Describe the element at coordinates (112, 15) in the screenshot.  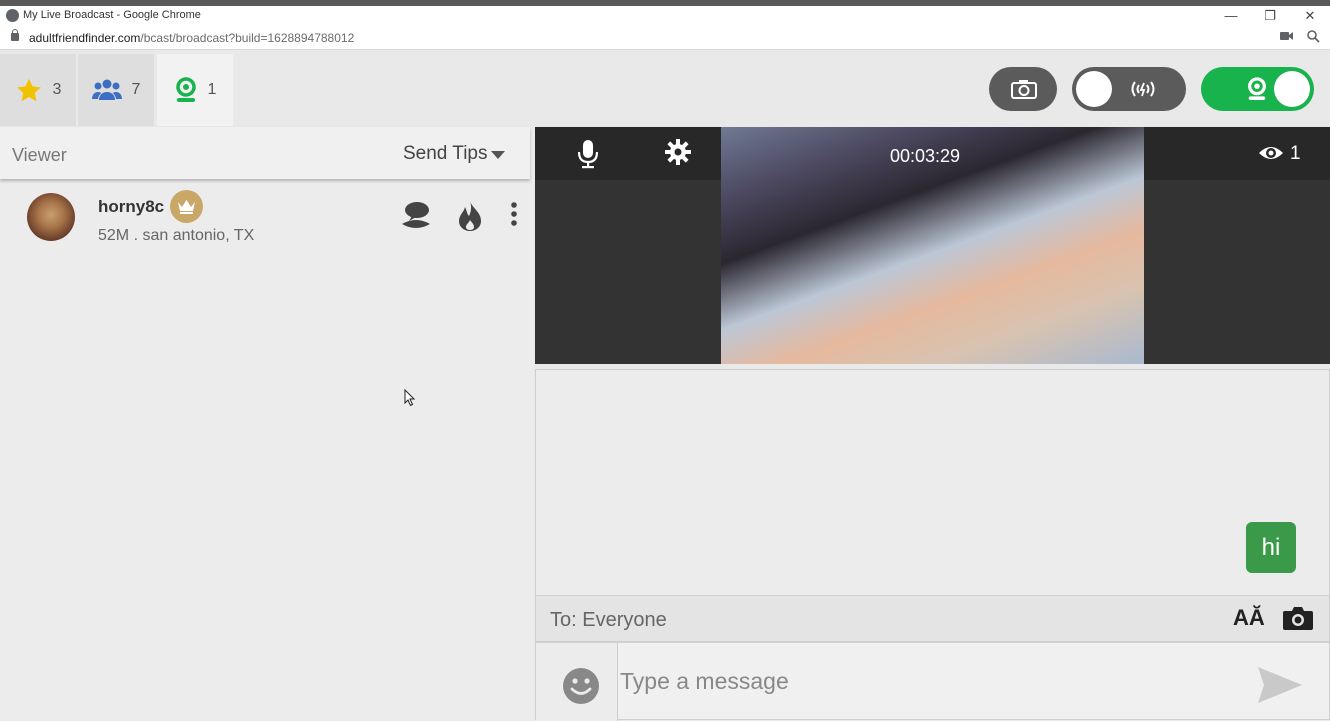
I see `window-title: My Live Broadcast - Google Chrome` at that location.